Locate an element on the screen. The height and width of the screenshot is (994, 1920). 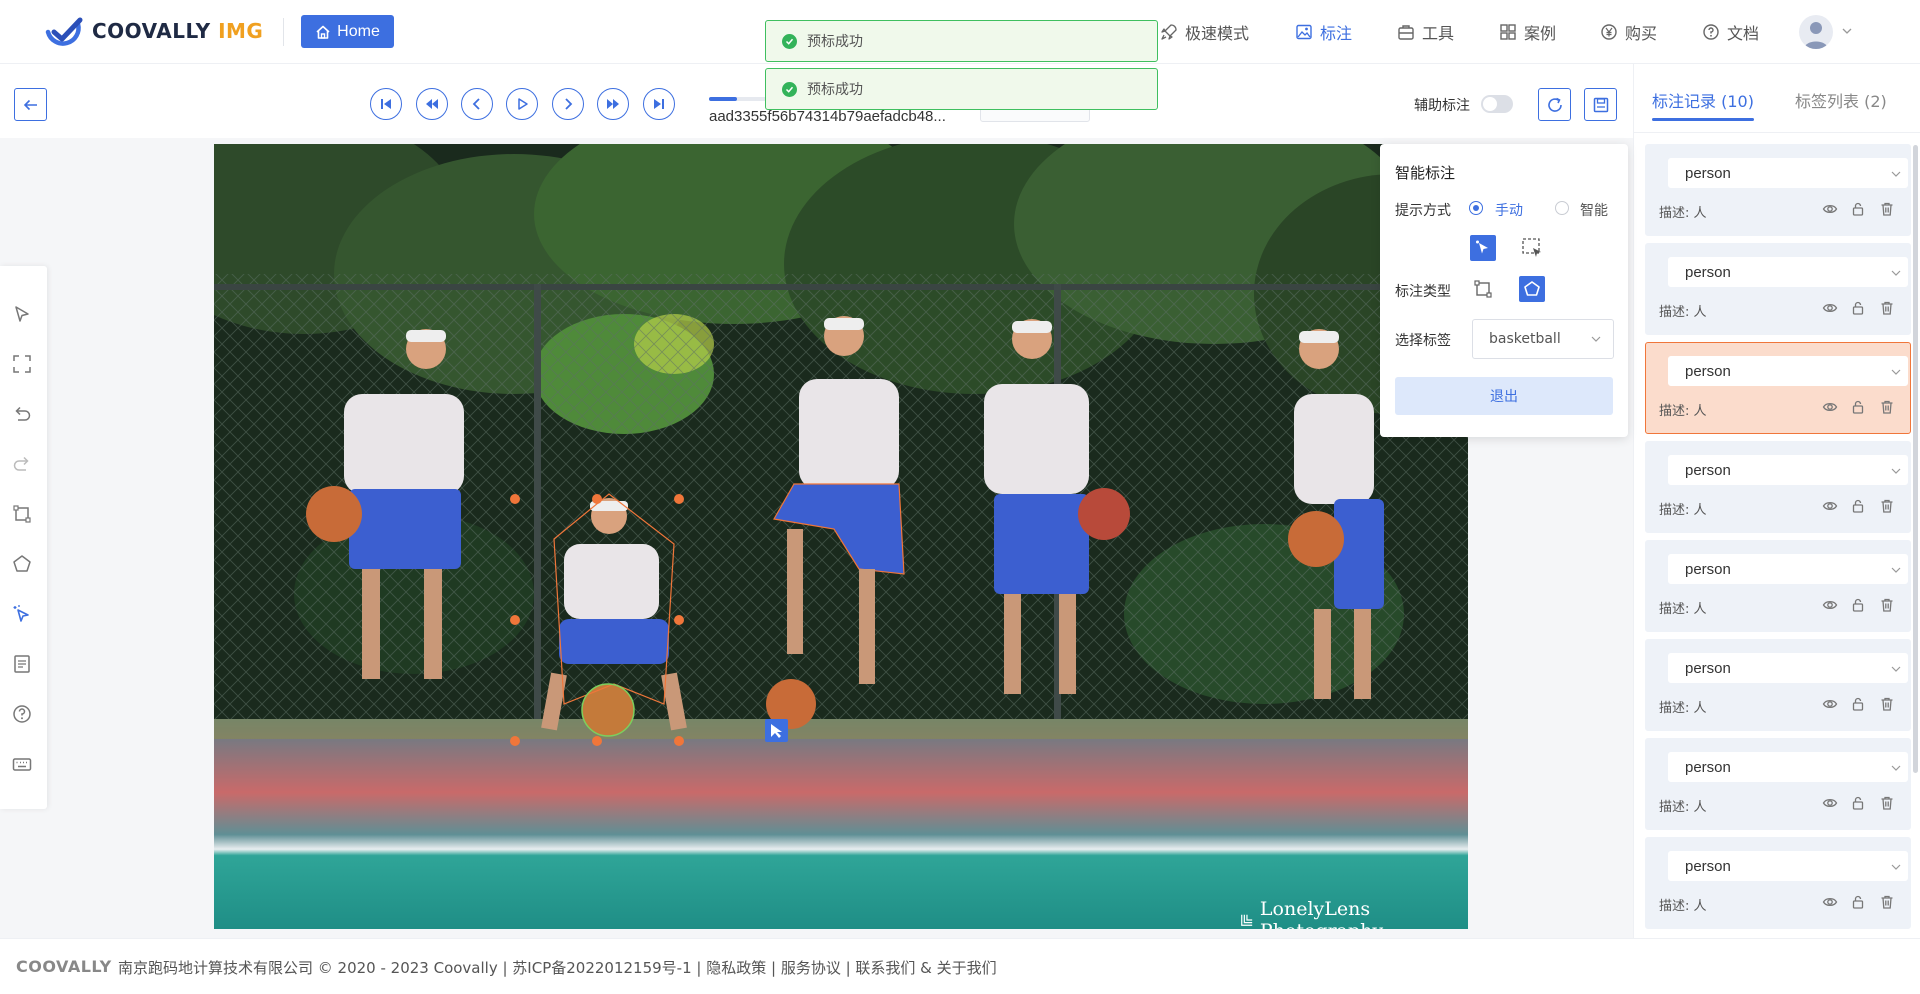
previous-button is located at coordinates (477, 104).